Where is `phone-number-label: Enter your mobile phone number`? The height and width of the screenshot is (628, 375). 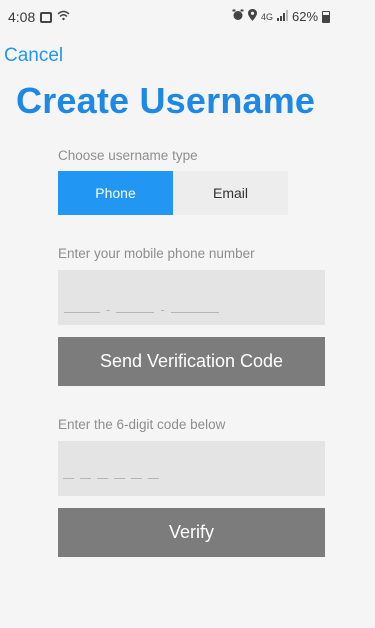
phone-number-label: Enter your mobile phone number is located at coordinates (156, 253).